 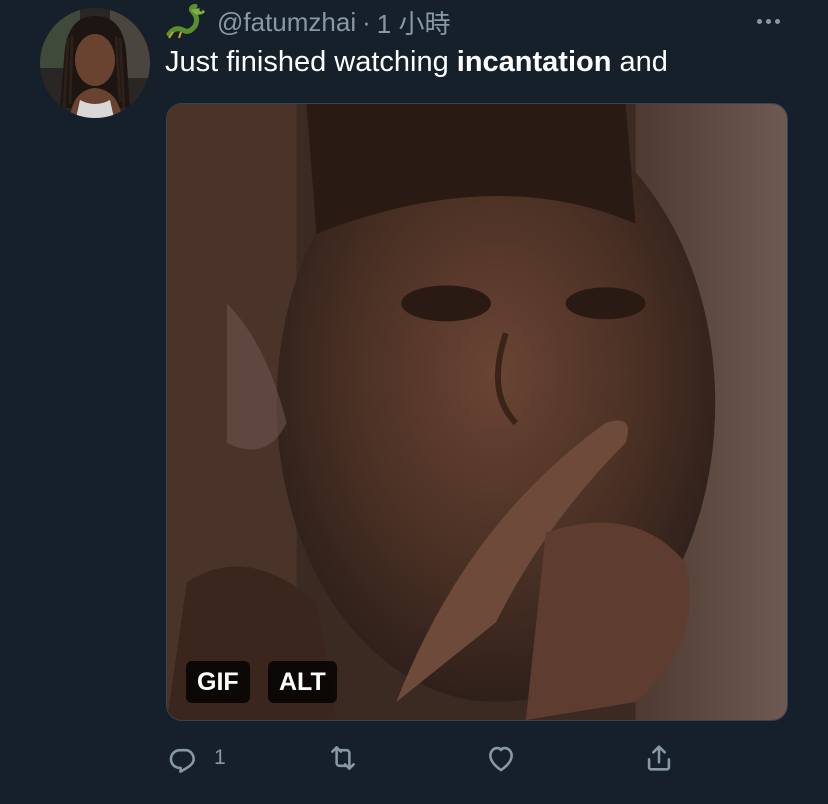 I want to click on tweet-text-bold: incantation, so click(x=534, y=62).